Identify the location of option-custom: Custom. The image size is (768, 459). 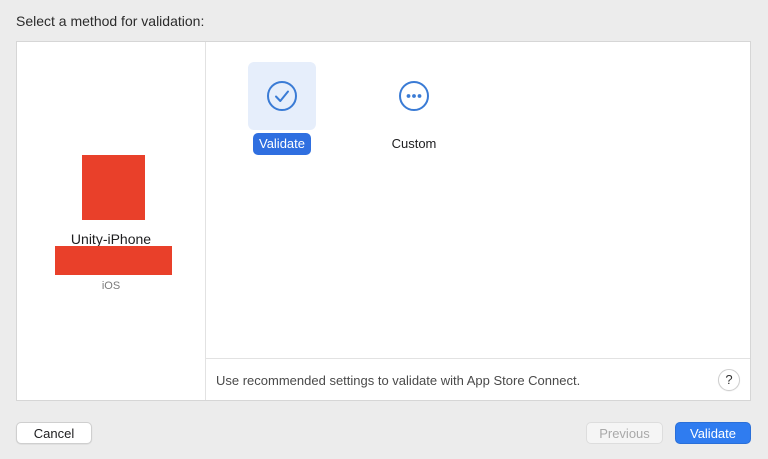
(414, 108).